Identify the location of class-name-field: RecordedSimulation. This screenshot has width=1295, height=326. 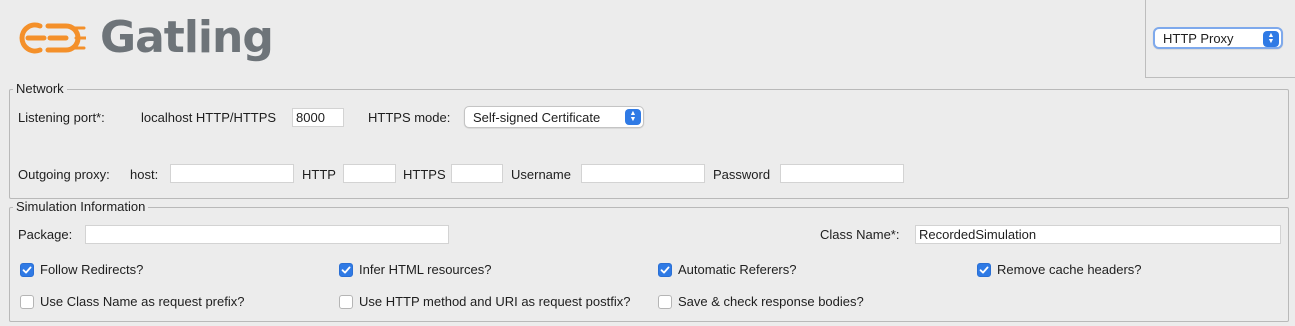
(1098, 234).